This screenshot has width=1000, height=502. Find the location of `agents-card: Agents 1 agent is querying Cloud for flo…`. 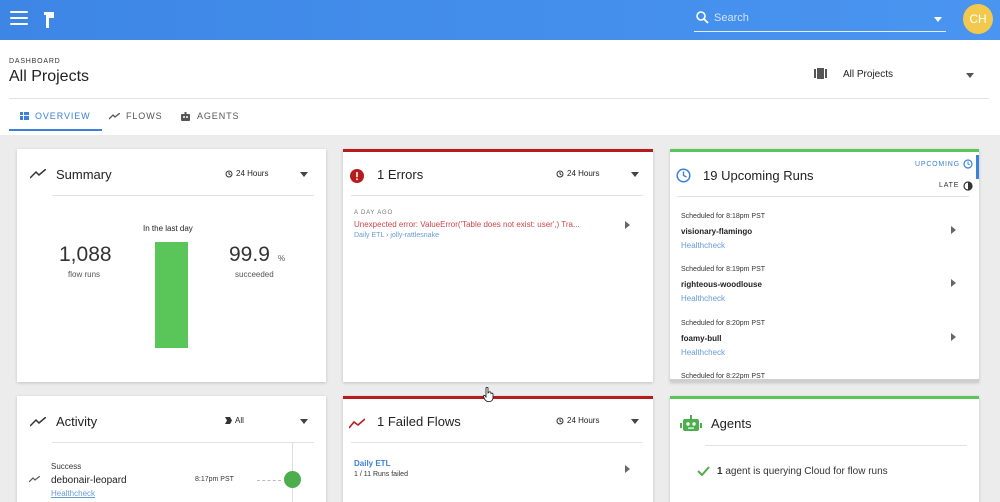

agents-card: Agents 1 agent is querying Cloud for flo… is located at coordinates (824, 449).